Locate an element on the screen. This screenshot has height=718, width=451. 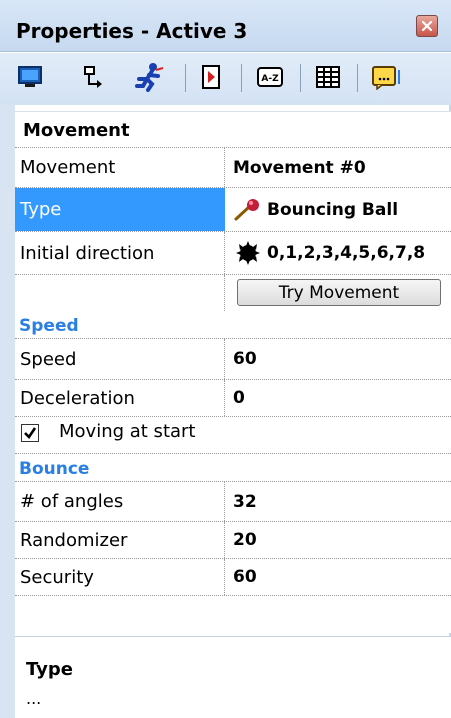
property-value: 0,1,2,3,4,5,6,7,8 is located at coordinates (342, 253).